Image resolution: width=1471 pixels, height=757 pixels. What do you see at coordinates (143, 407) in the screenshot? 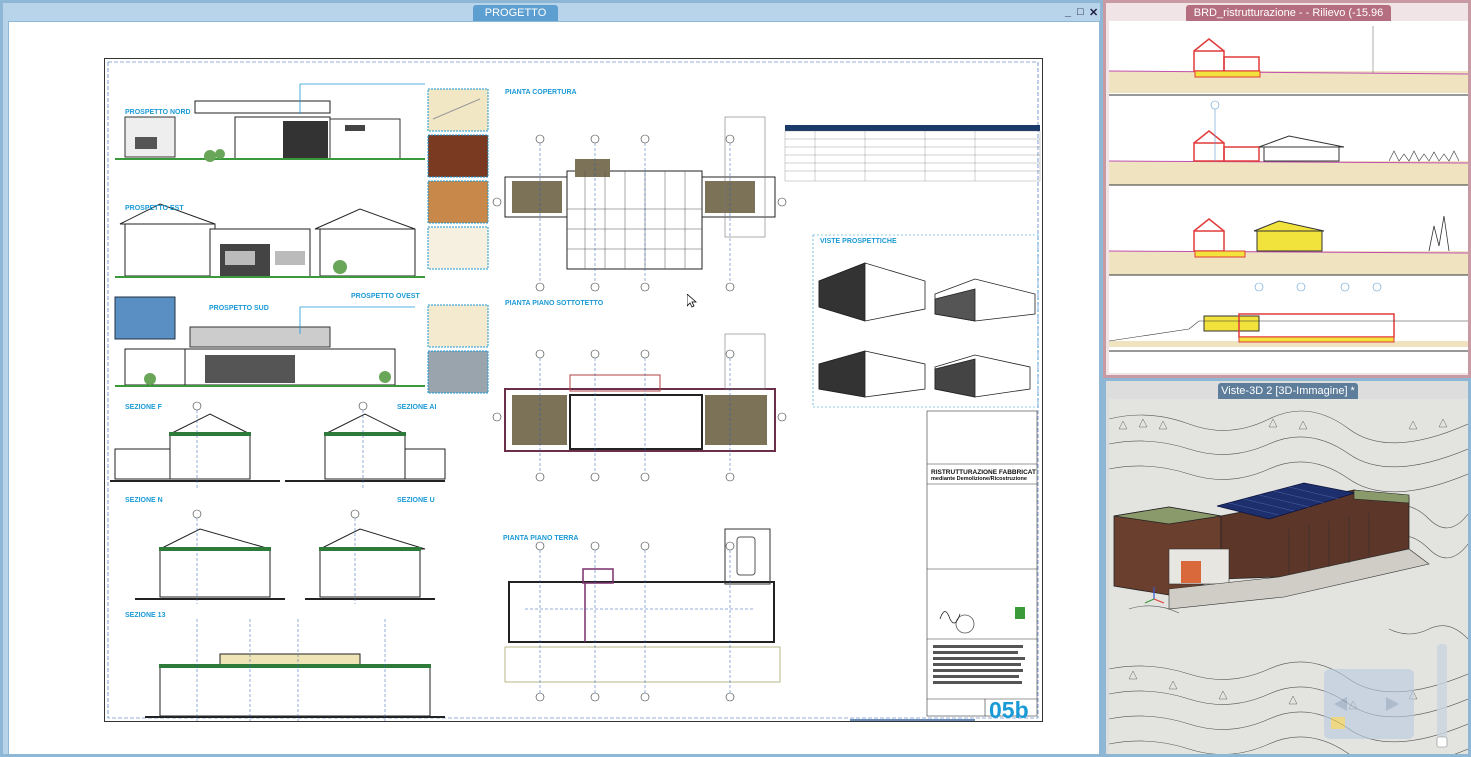
I see `label-sezione-f: SEZIONE F` at bounding box center [143, 407].